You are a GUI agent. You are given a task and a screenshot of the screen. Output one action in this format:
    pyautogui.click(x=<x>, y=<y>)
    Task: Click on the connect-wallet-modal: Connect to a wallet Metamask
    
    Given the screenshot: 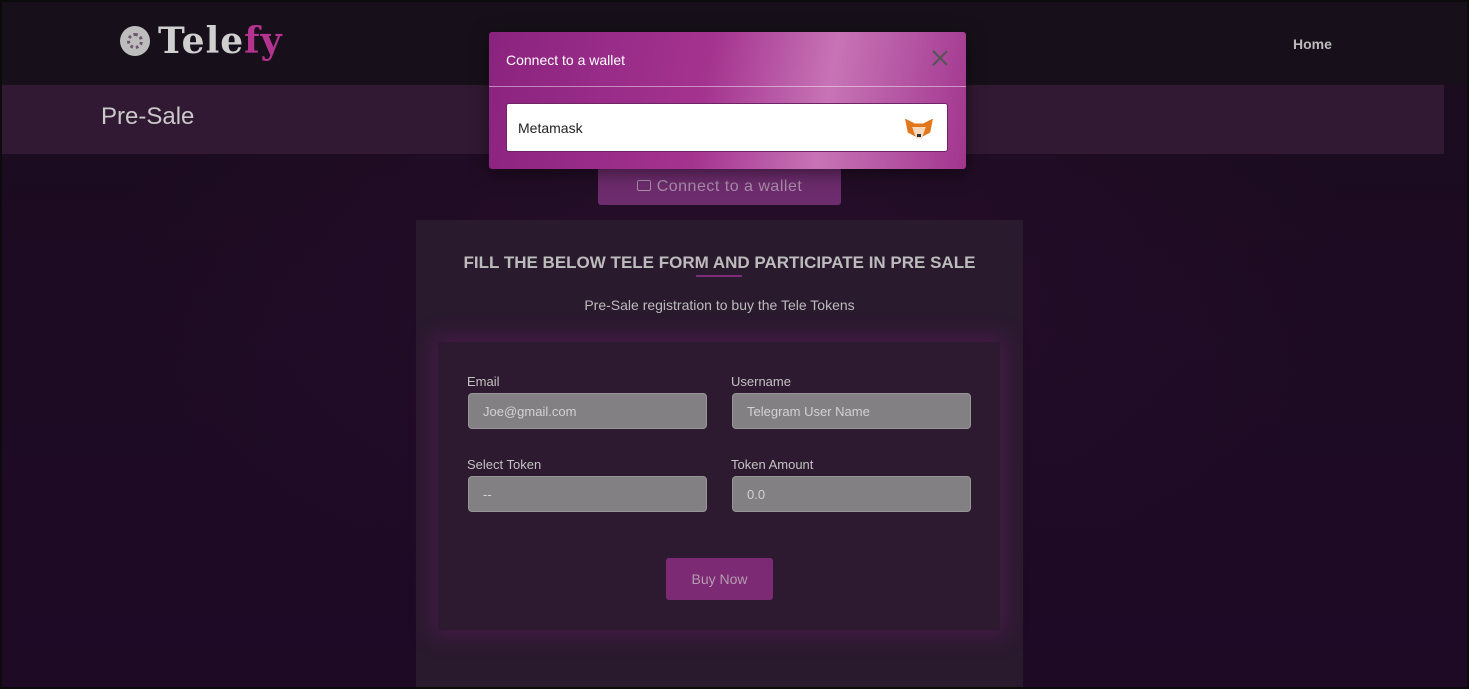 What is the action you would take?
    pyautogui.click(x=727, y=100)
    